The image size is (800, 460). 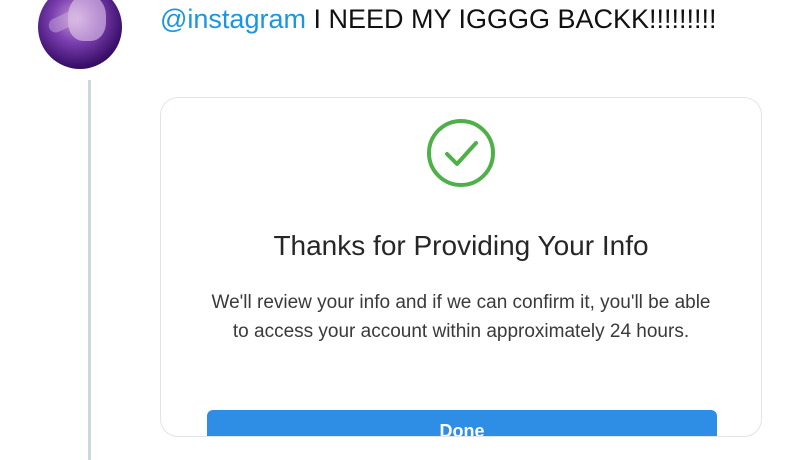 What do you see at coordinates (80, 34) in the screenshot?
I see `avatar` at bounding box center [80, 34].